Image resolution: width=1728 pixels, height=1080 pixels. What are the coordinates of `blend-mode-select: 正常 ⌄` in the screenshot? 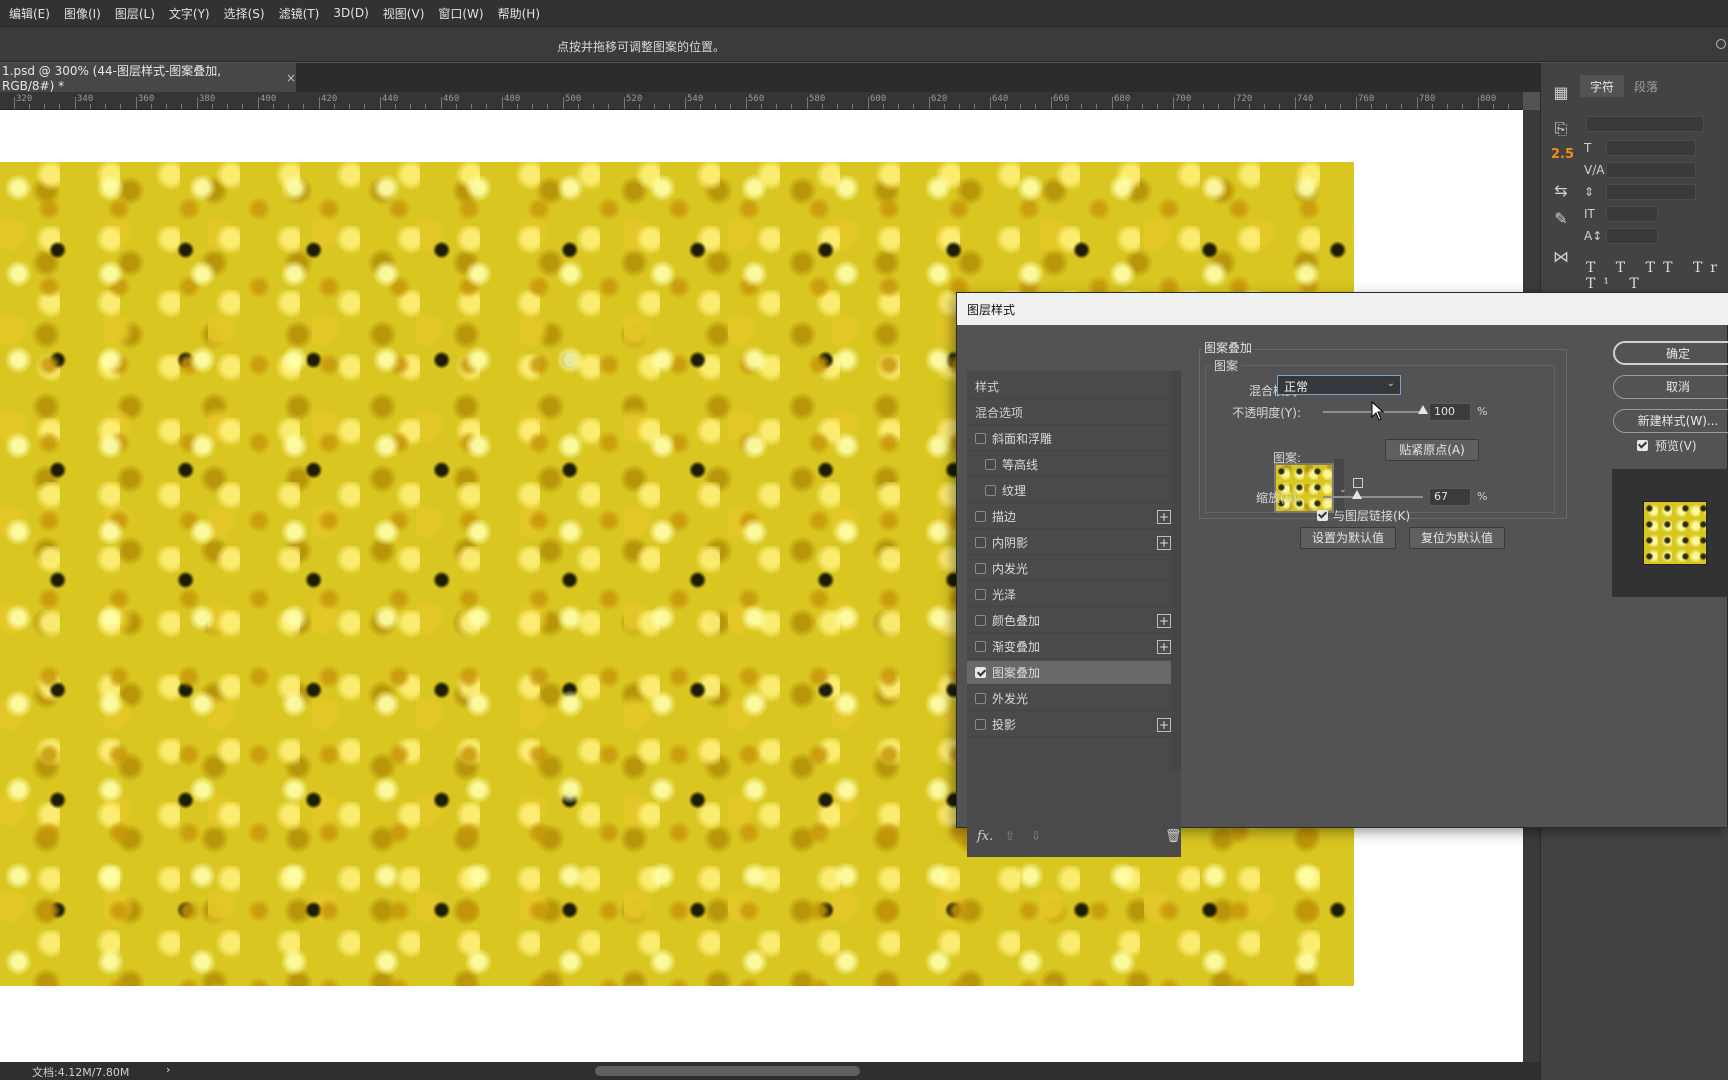 It's located at (1339, 385).